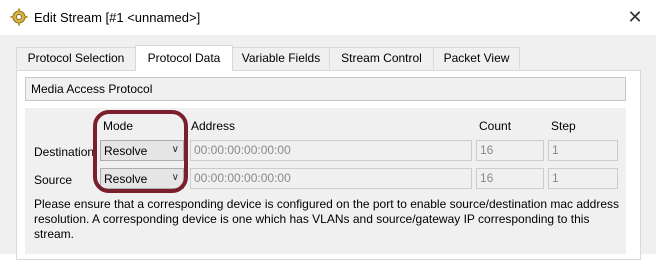 The height and width of the screenshot is (260, 656). What do you see at coordinates (583, 150) in the screenshot?
I see `destination-step-input: 1` at bounding box center [583, 150].